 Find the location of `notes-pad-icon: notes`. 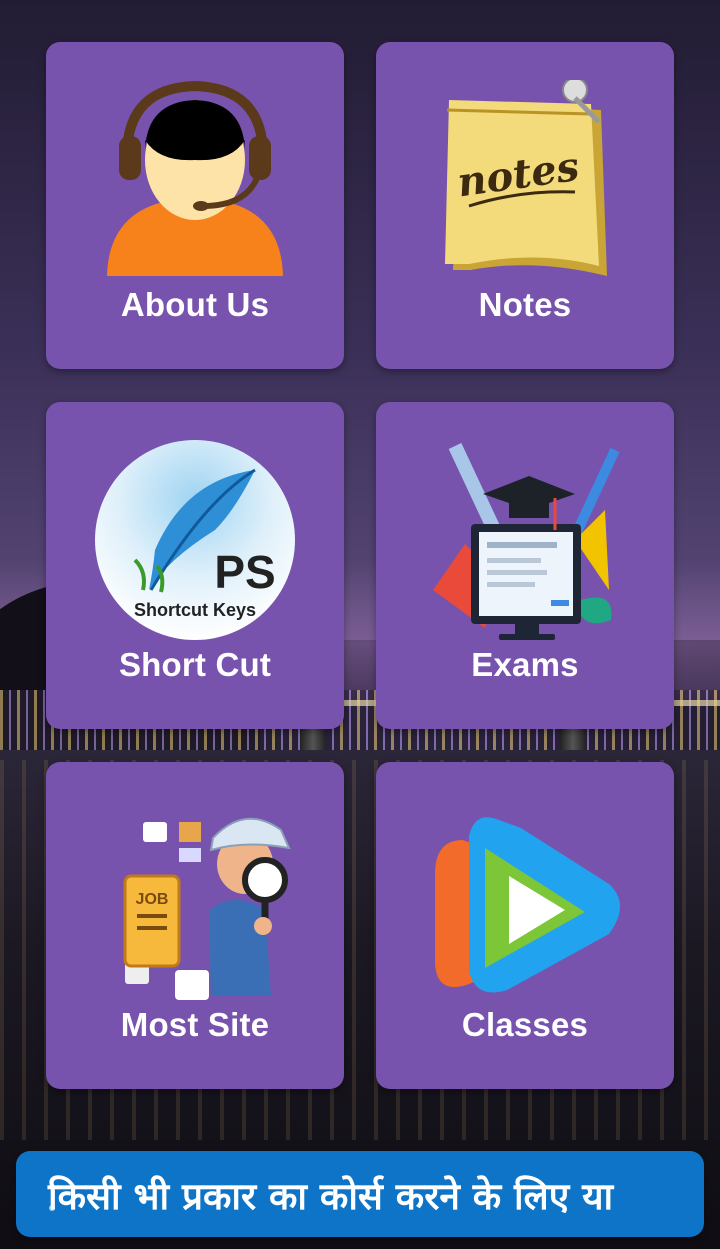

notes-pad-icon: notes is located at coordinates (526, 178).